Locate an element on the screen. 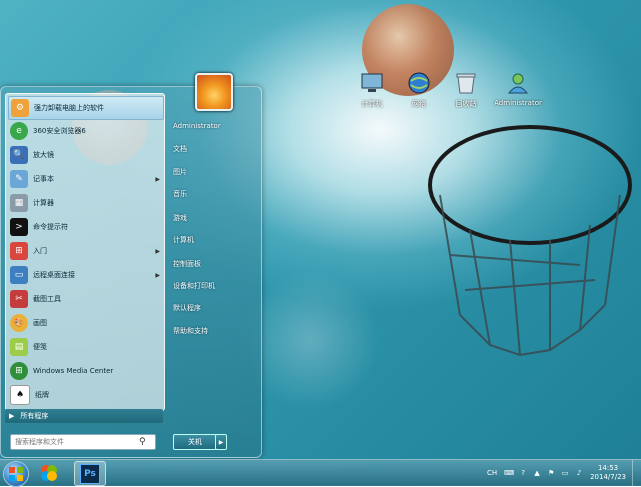  program-snipping-tool: ✂ 截图工具 is located at coordinates (85, 299).